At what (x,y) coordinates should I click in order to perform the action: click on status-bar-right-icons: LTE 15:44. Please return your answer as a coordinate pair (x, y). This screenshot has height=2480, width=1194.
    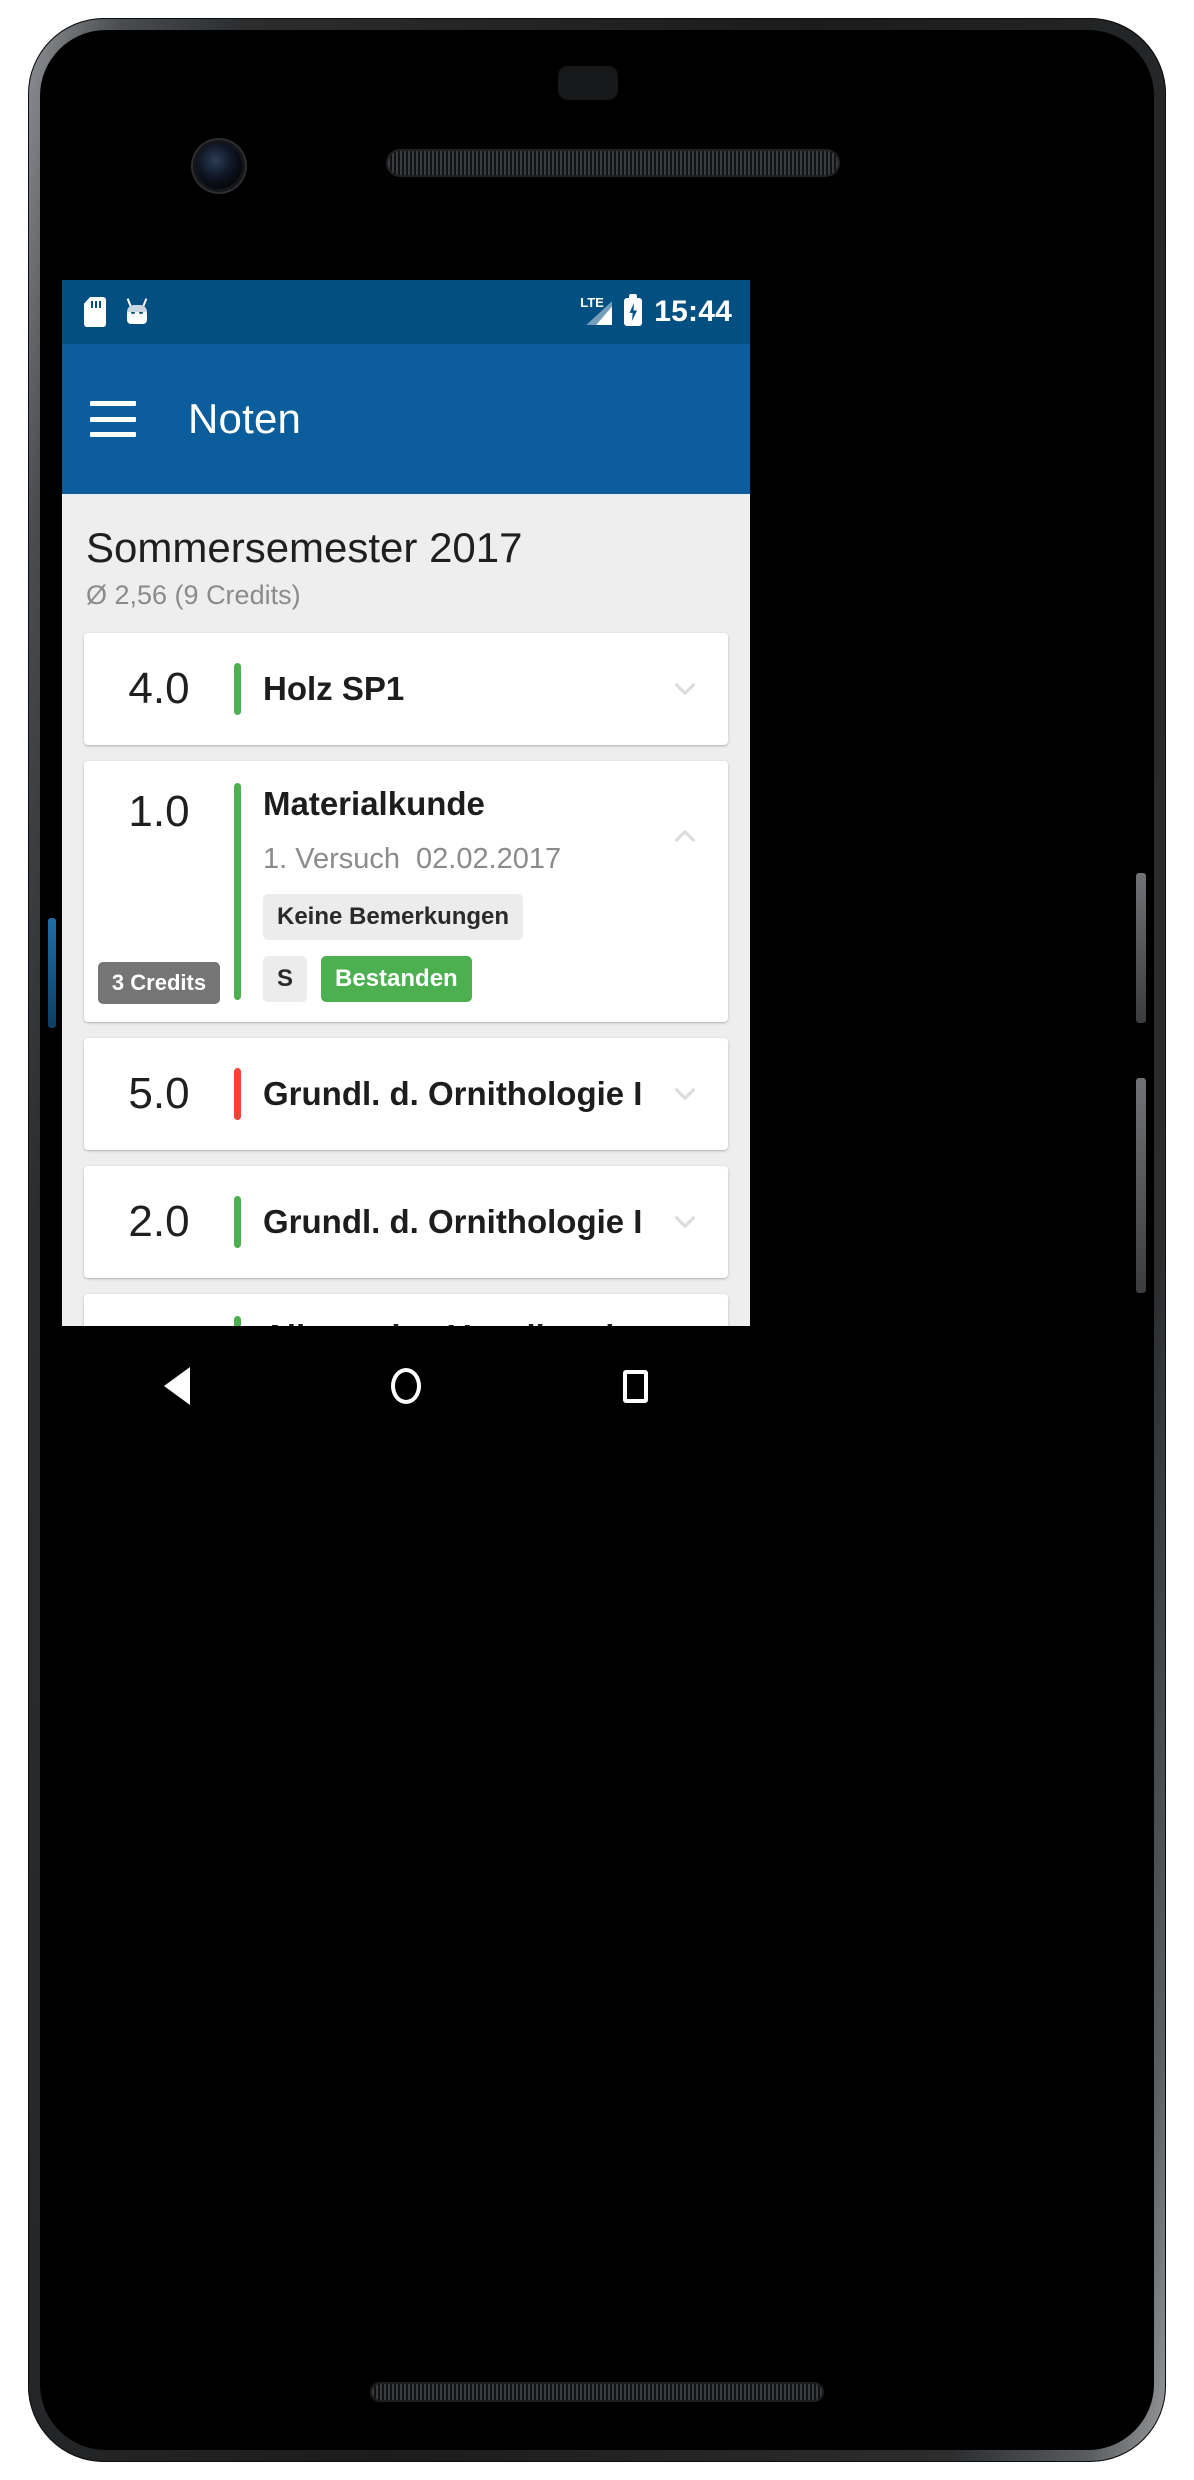
    Looking at the image, I should click on (656, 311).